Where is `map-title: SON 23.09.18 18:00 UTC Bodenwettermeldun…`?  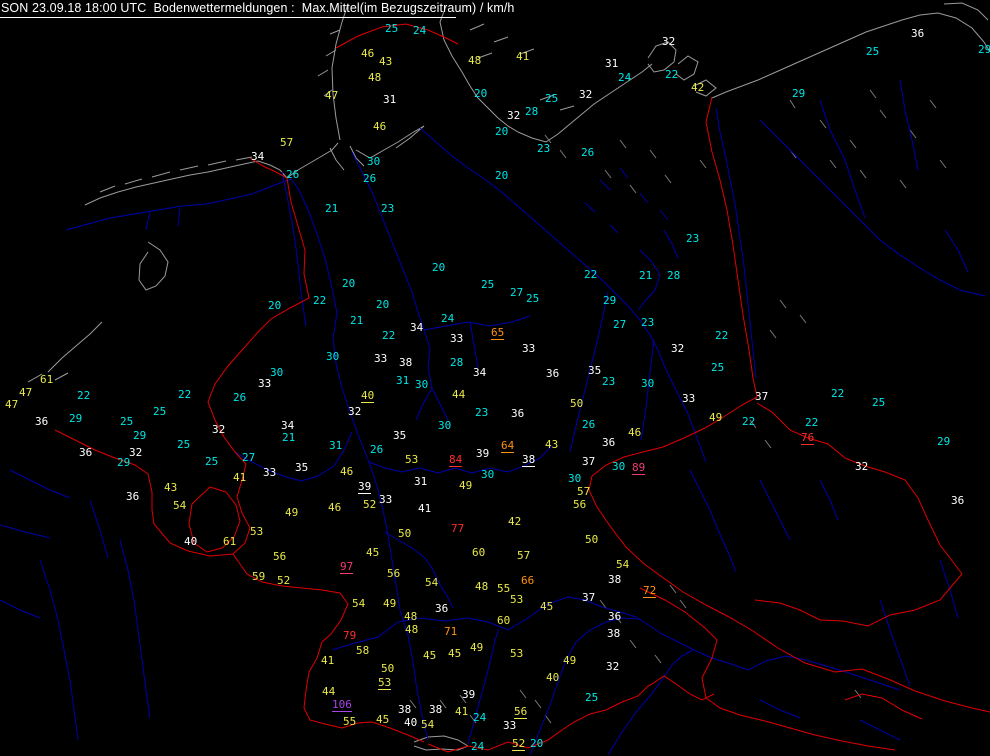 map-title: SON 23.09.18 18:00 UTC Bodenwettermeldun… is located at coordinates (258, 8).